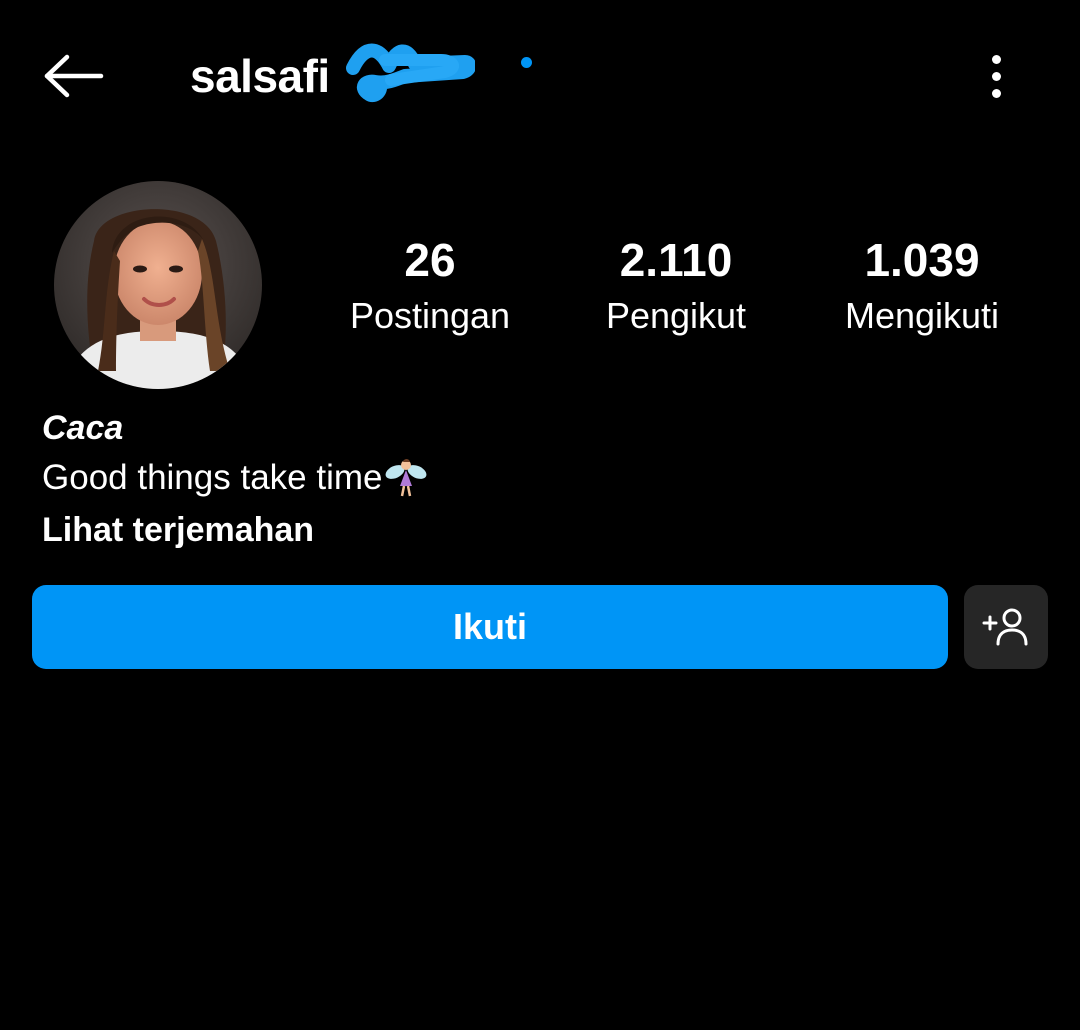 This screenshot has height=1030, width=1080. Describe the element at coordinates (430, 315) in the screenshot. I see `stat-posts-label: Postingan` at that location.